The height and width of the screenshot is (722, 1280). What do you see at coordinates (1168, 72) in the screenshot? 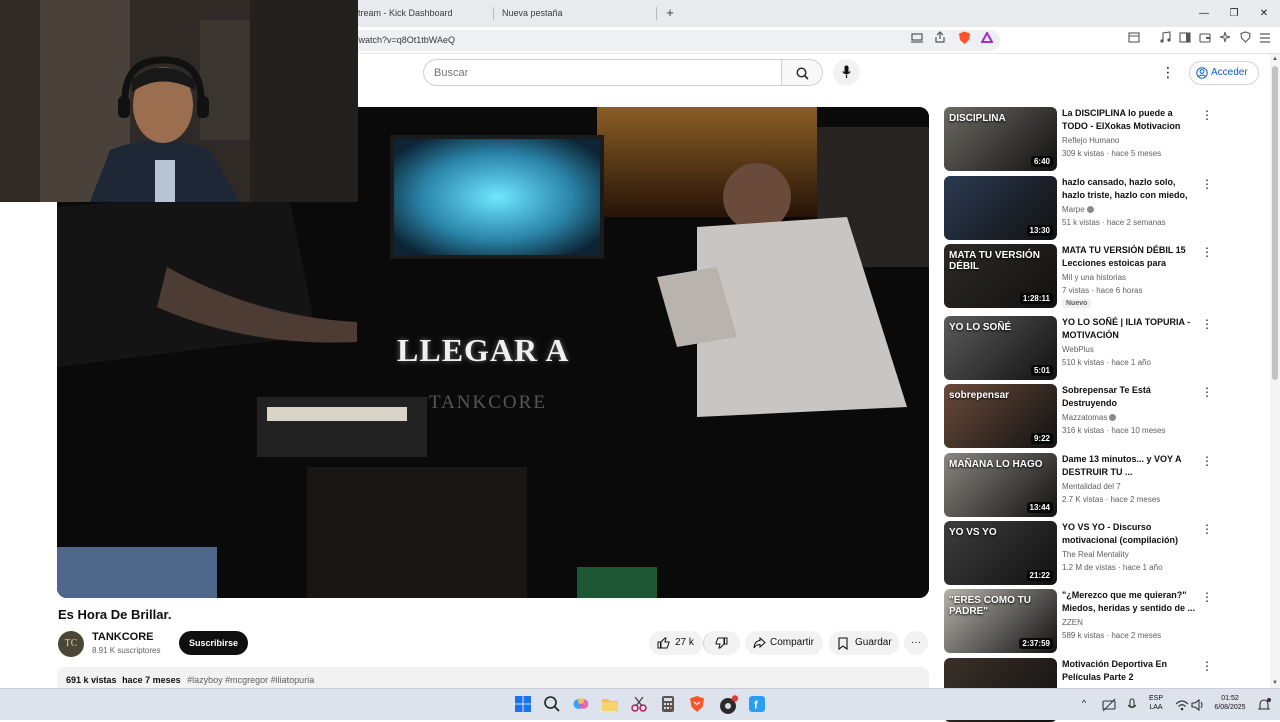
I see `settings-menu-button: ⋮` at bounding box center [1168, 72].